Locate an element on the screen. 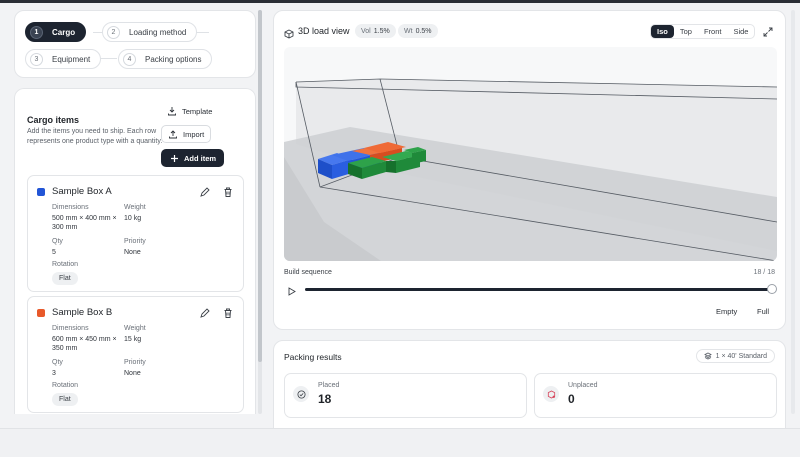  unplaced-metric: Unplaced 0 is located at coordinates (655, 395).